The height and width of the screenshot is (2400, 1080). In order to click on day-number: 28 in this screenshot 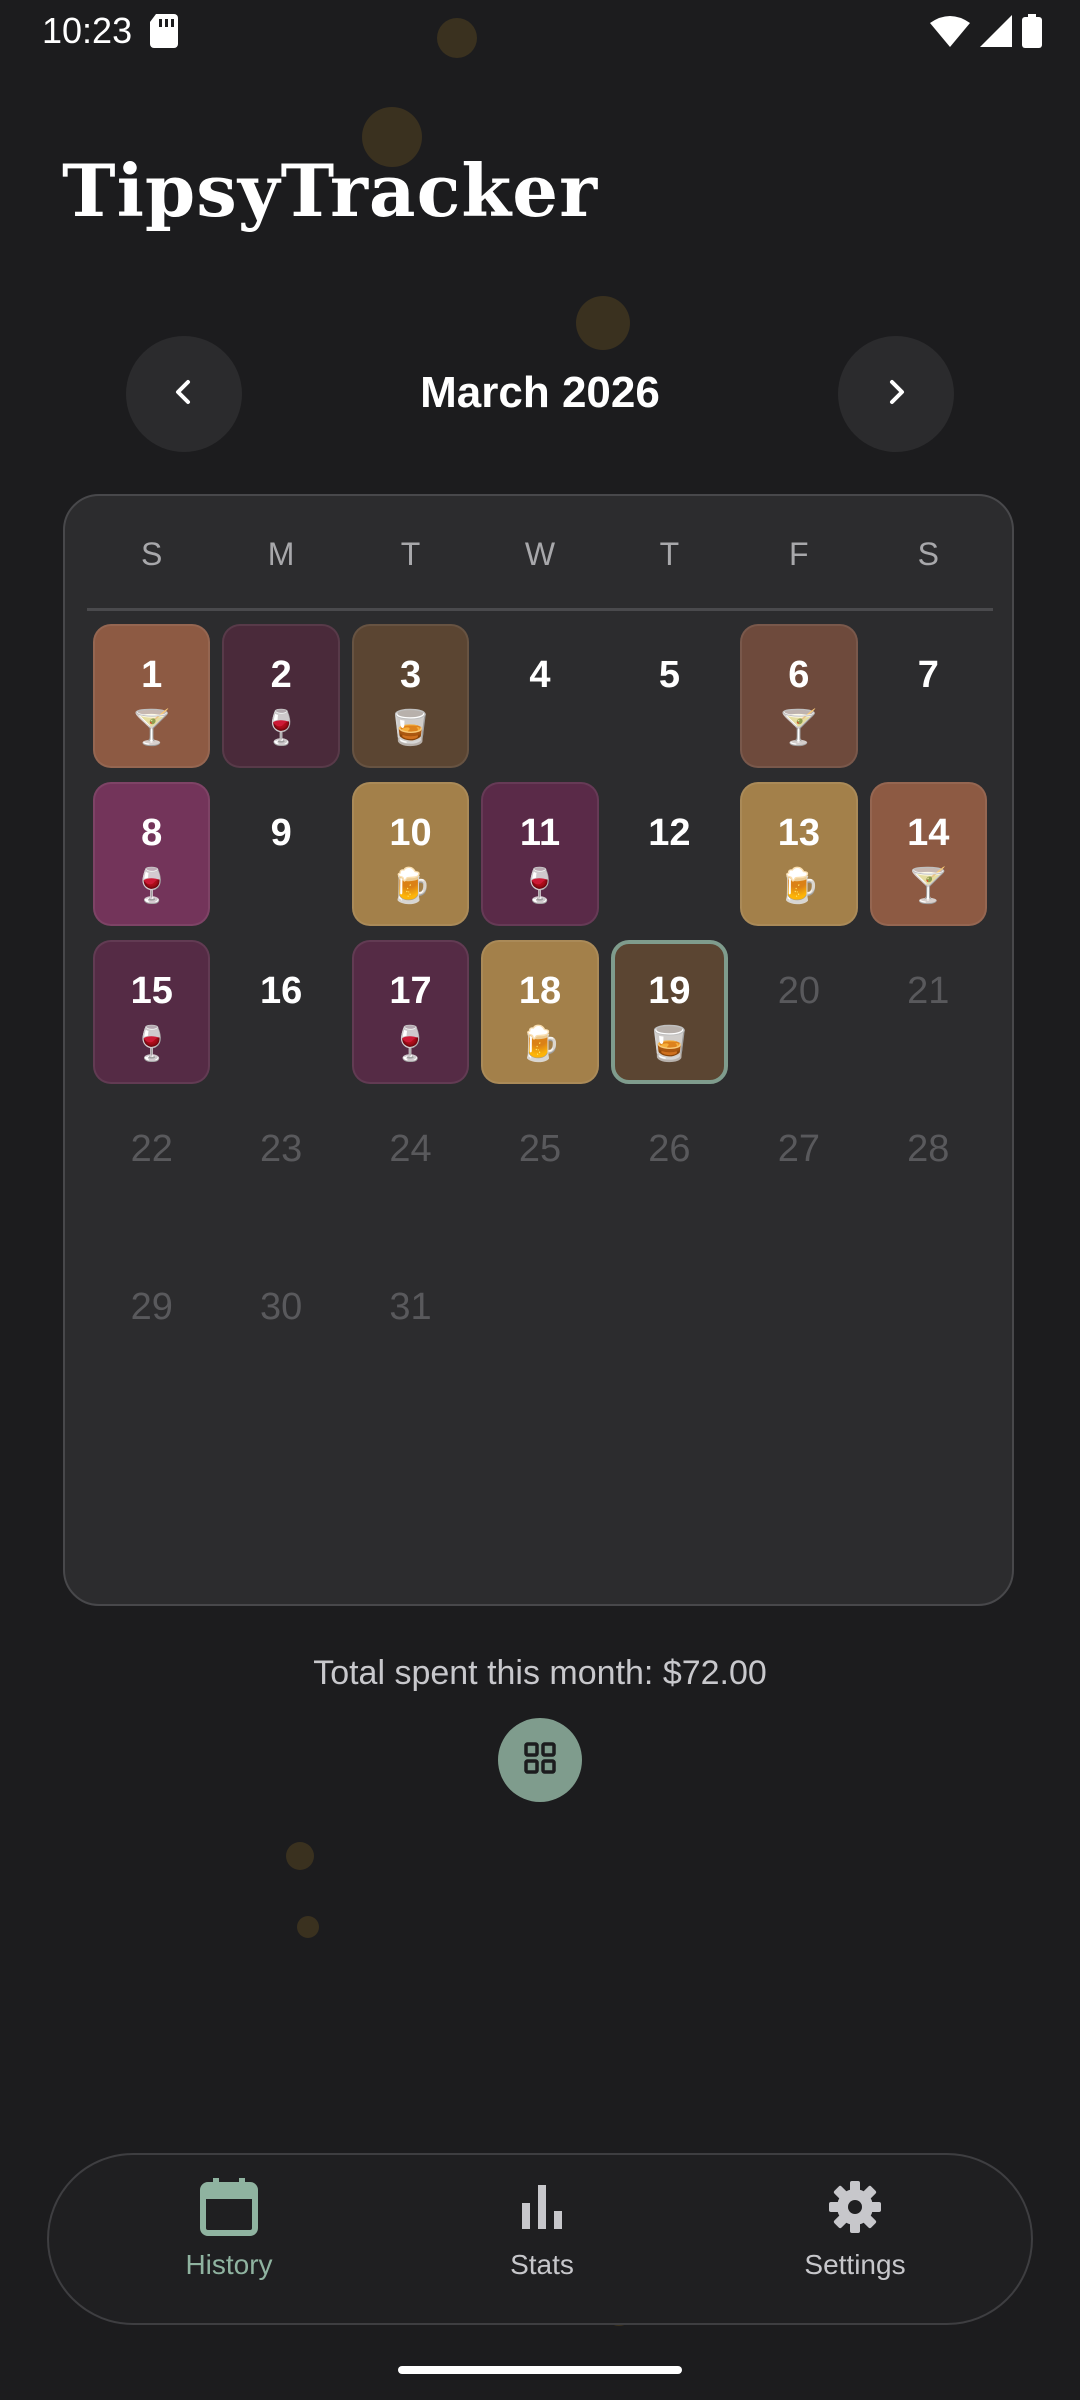, I will do `click(928, 1149)`.